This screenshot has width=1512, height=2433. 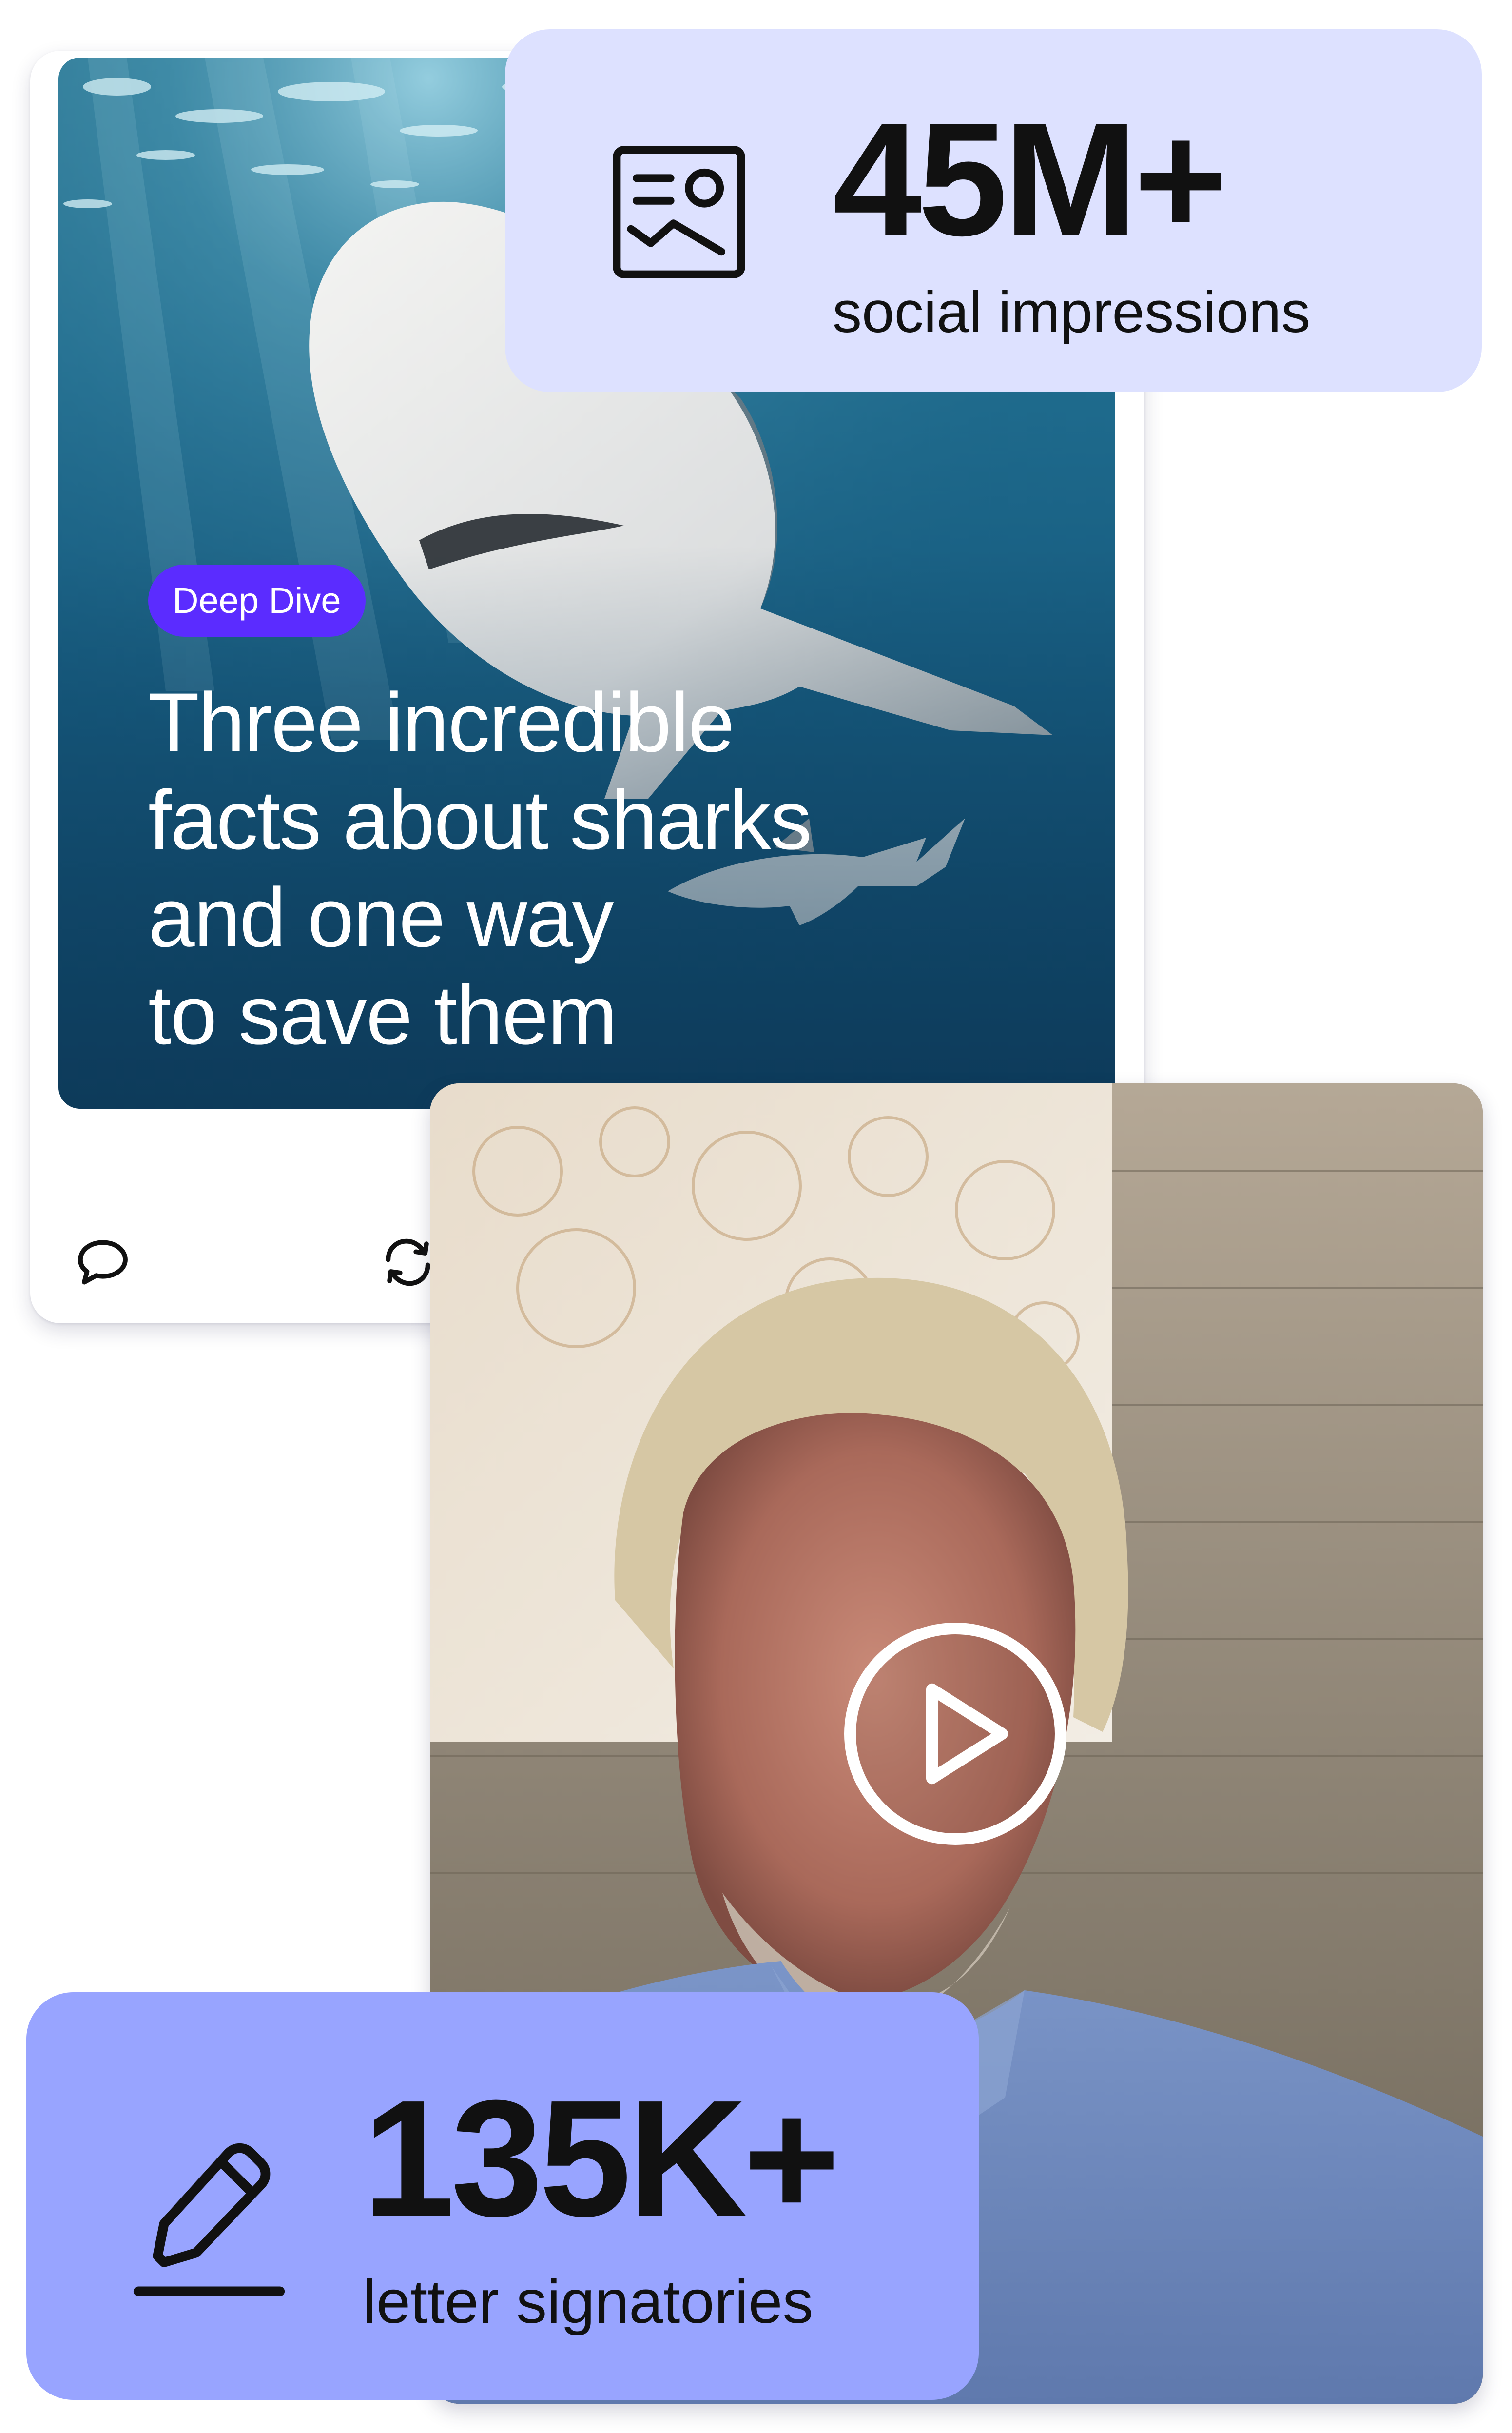 I want to click on play-button, so click(x=955, y=1734).